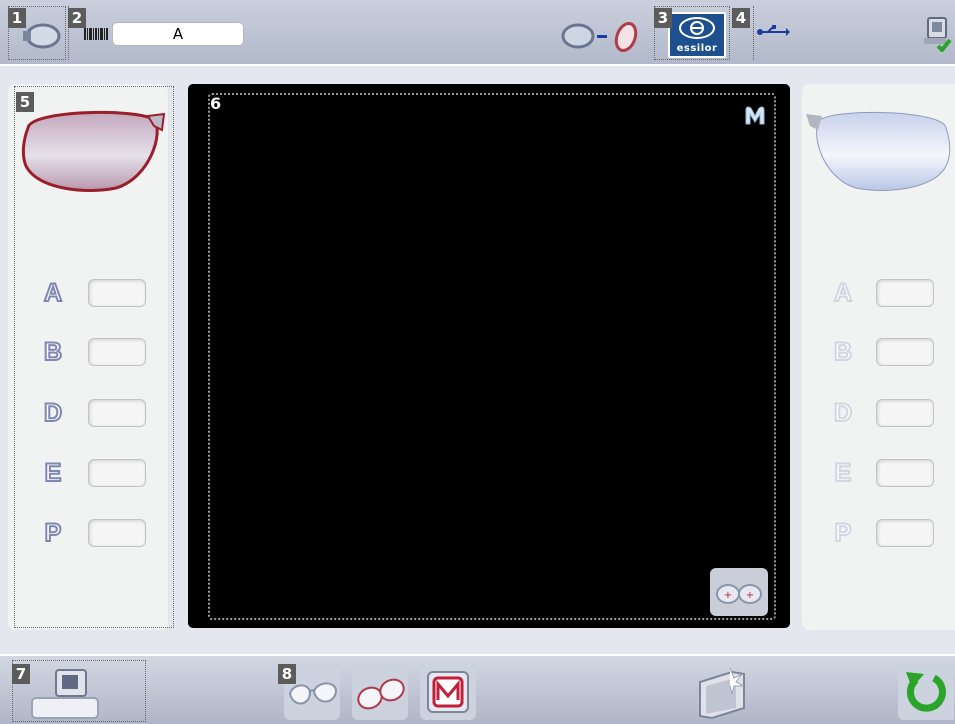 This screenshot has height=724, width=955. What do you see at coordinates (117, 293) in the screenshot?
I see `left-field-a` at bounding box center [117, 293].